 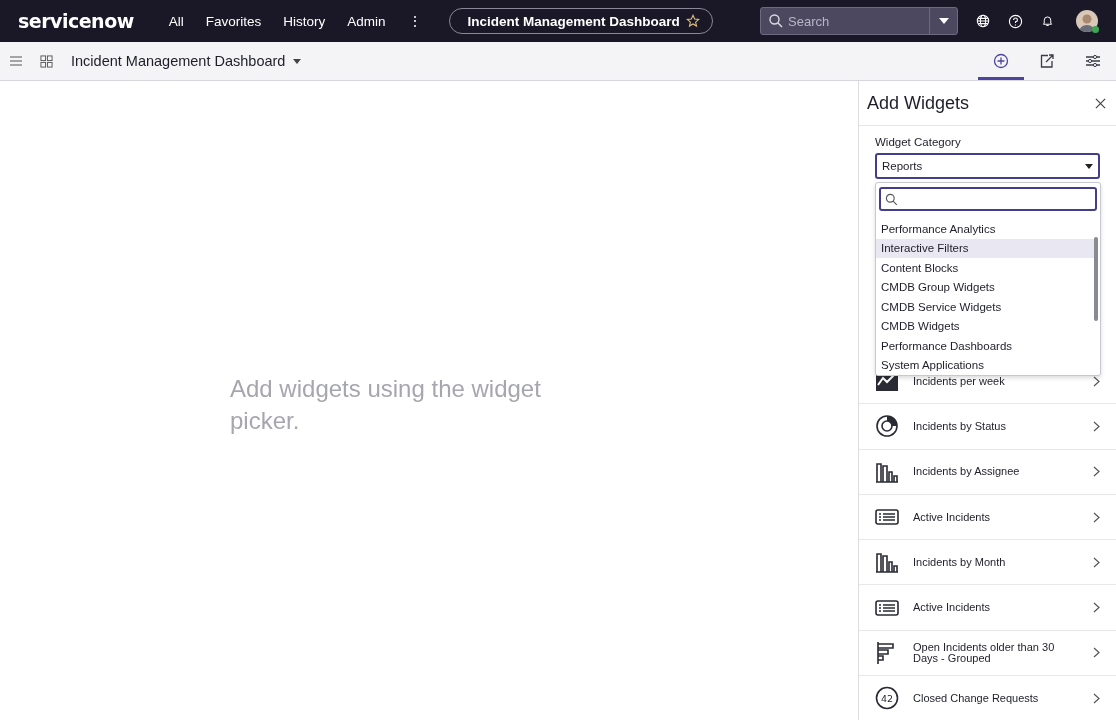 I want to click on search-bar: Search, so click(x=859, y=21).